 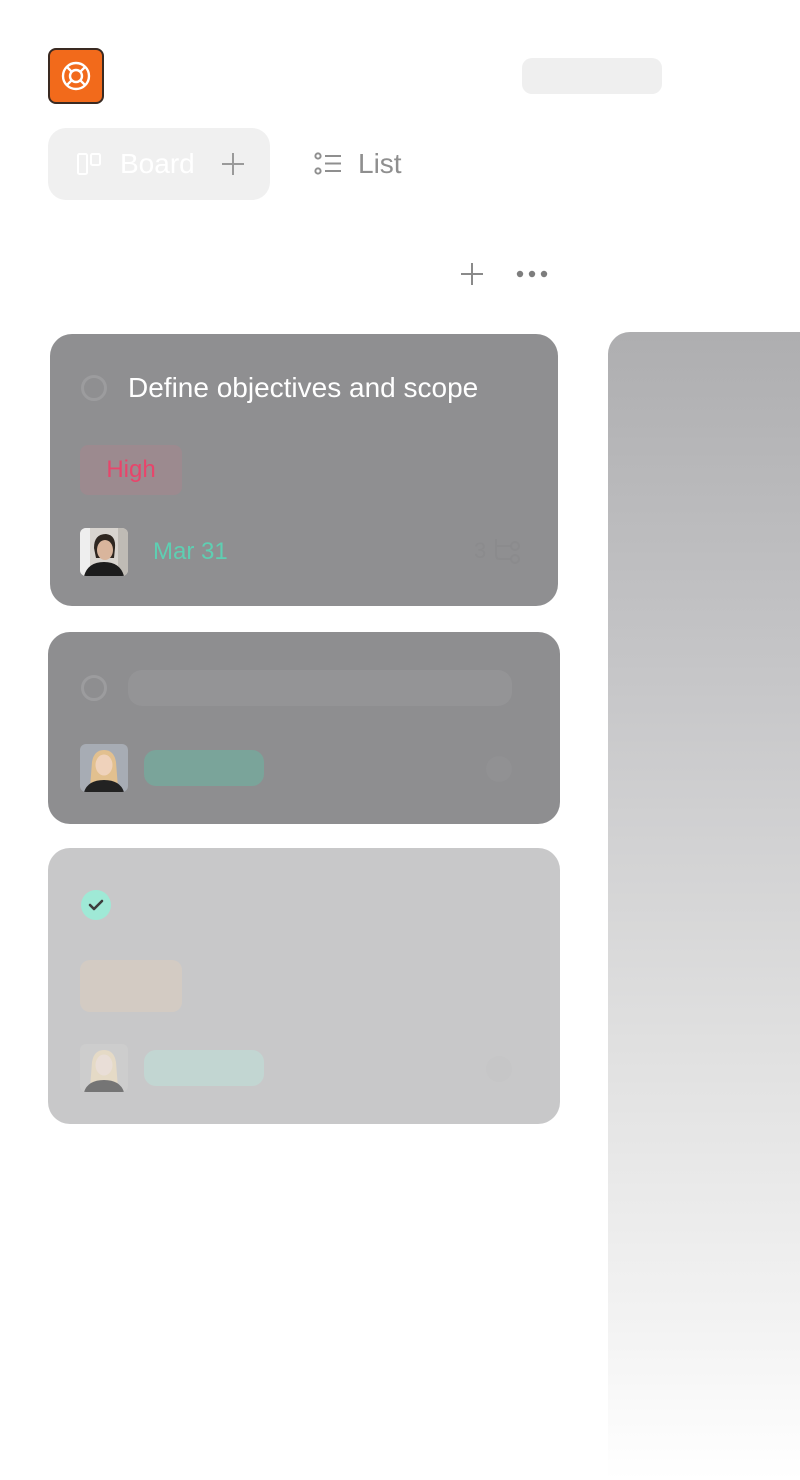 What do you see at coordinates (303, 387) in the screenshot?
I see `task-title: Define objectives and scope` at bounding box center [303, 387].